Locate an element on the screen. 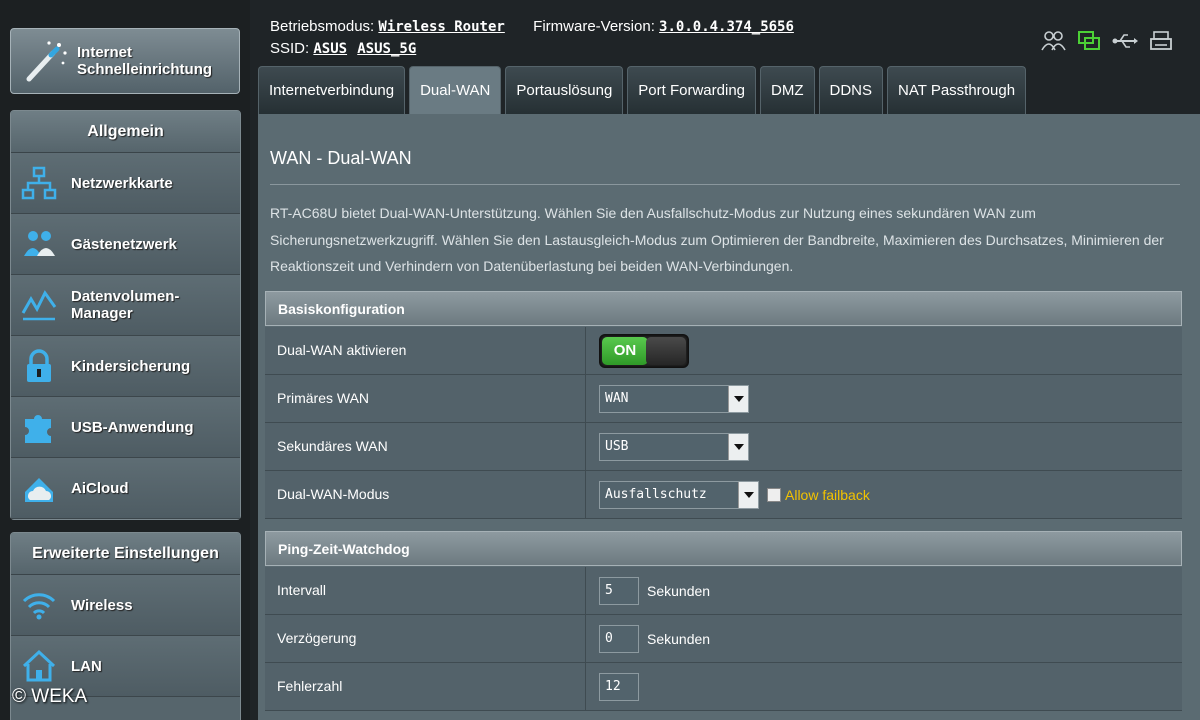 This screenshot has height=720, width=1200. tab-ddns: DDNS is located at coordinates (851, 90).